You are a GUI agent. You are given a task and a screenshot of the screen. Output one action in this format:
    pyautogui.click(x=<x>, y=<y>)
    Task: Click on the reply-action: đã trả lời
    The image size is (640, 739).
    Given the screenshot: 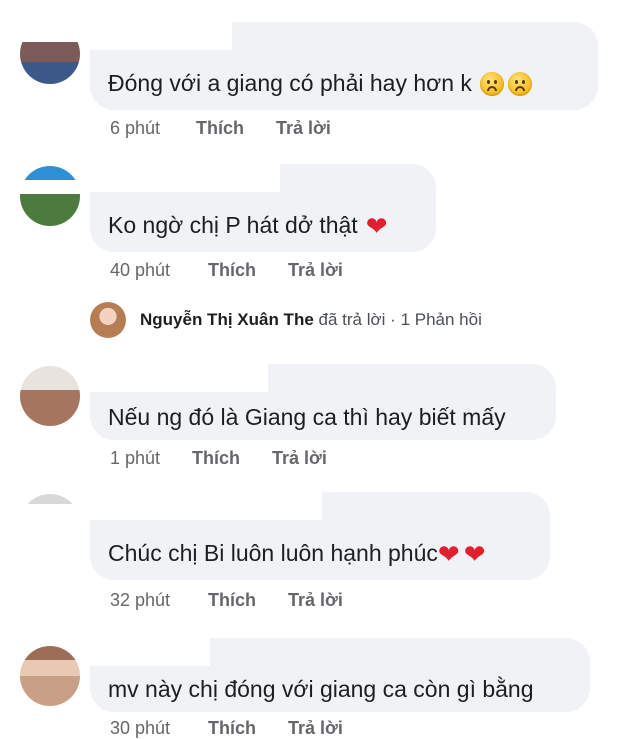 What is the action you would take?
    pyautogui.click(x=352, y=319)
    